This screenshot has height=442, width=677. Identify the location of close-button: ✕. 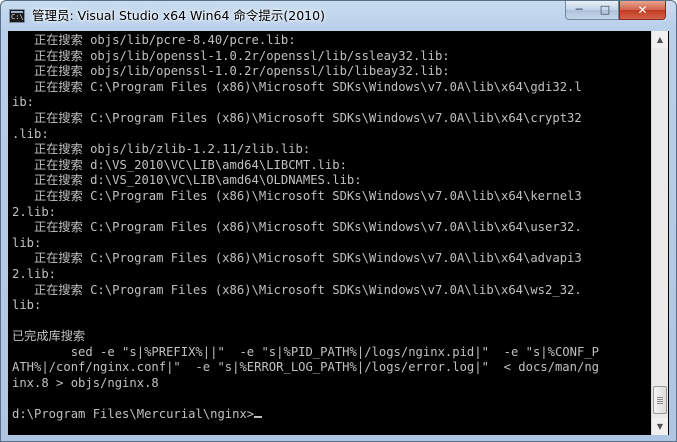
(642, 10).